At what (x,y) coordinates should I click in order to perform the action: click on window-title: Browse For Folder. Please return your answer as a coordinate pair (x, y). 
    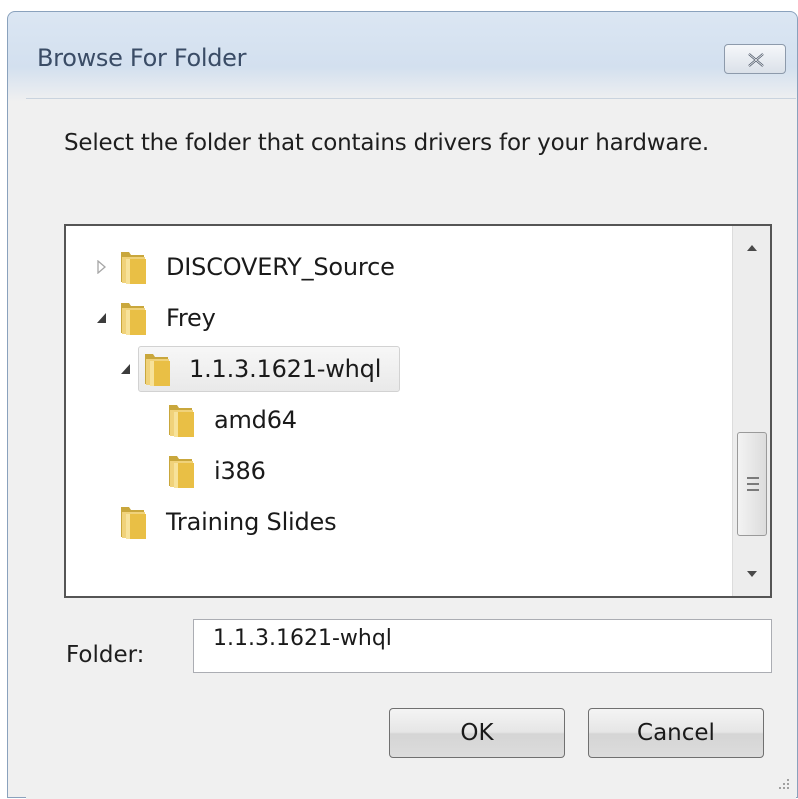
    Looking at the image, I should click on (142, 58).